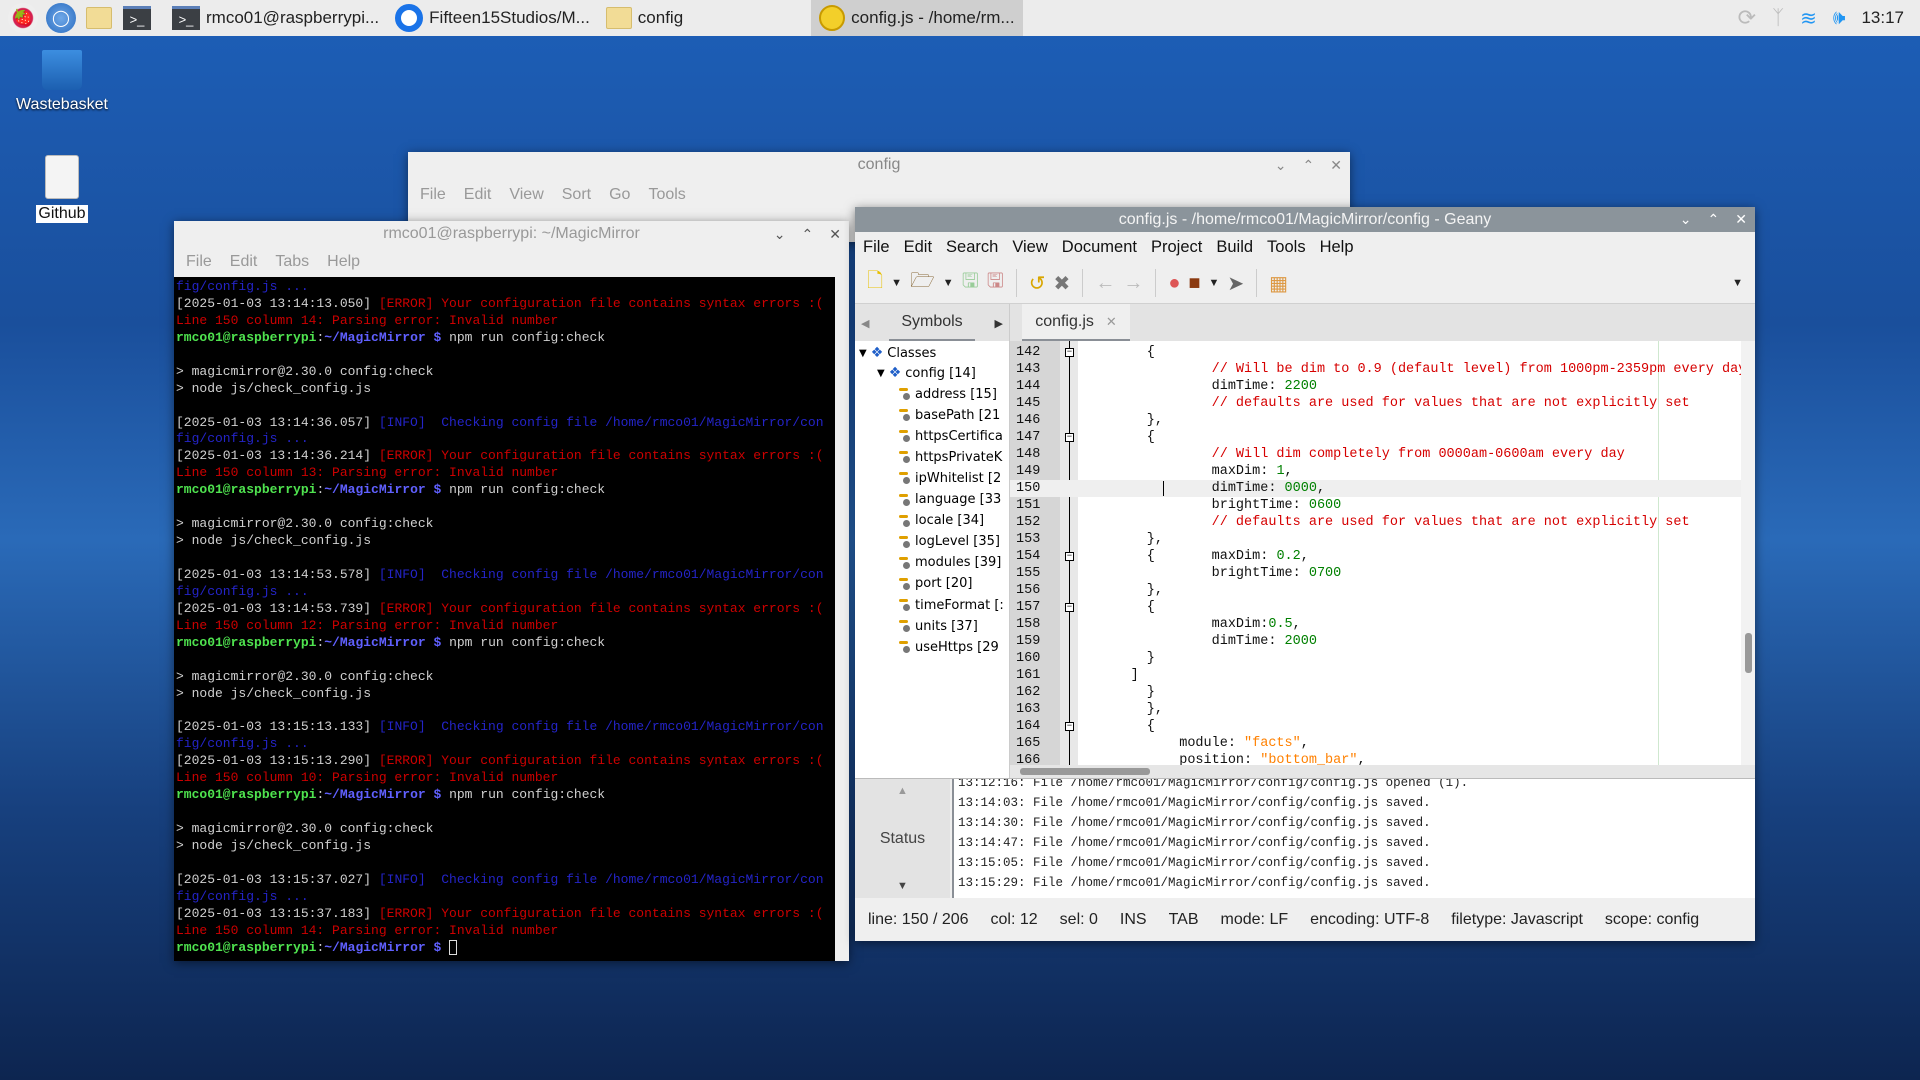 This screenshot has height=1080, width=1920. I want to click on save-icon: 🖫, so click(970, 283).